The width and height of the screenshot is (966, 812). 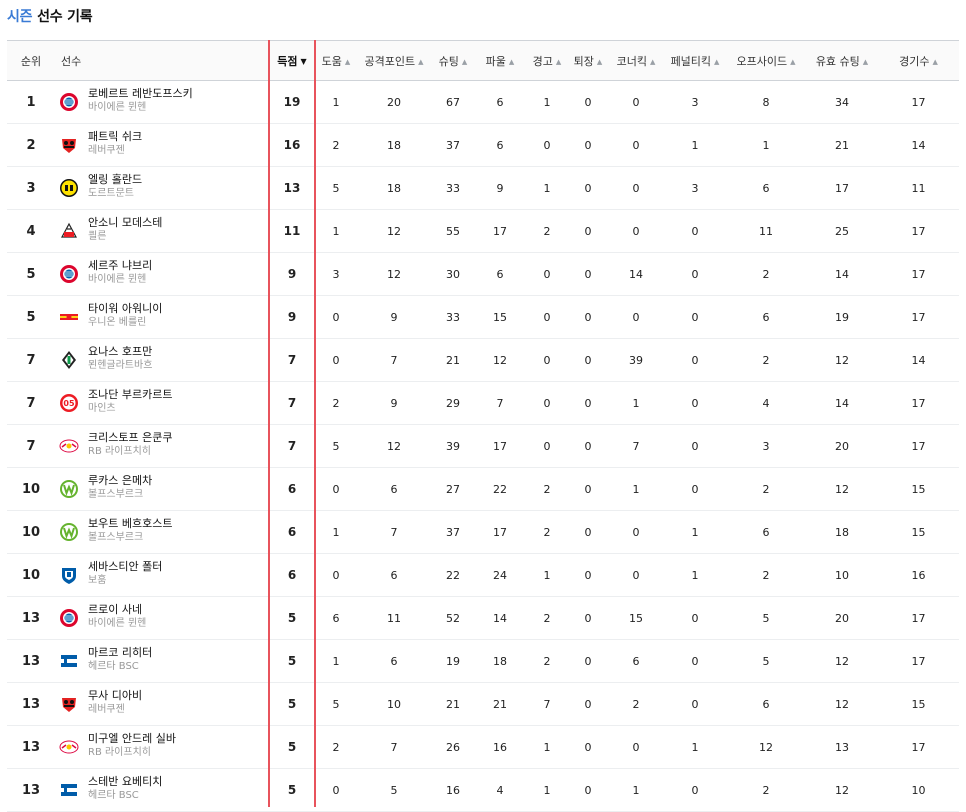 What do you see at coordinates (132, 739) in the screenshot?
I see `player-name: 미구엘 안드레 실바` at bounding box center [132, 739].